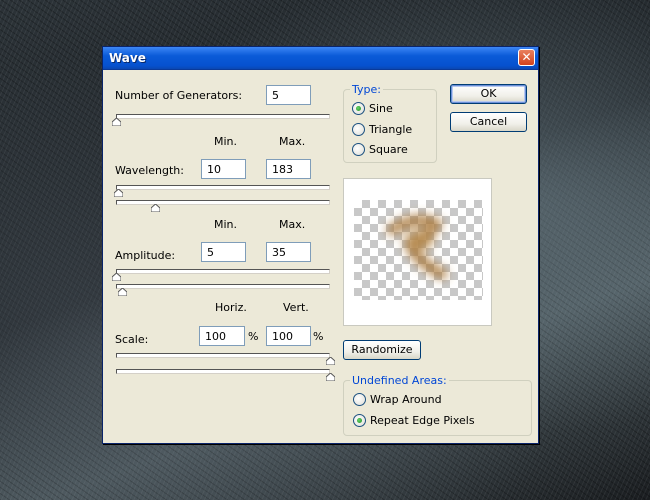 The height and width of the screenshot is (500, 650). I want to click on amplitude-min-slider-thumb, so click(116, 277).